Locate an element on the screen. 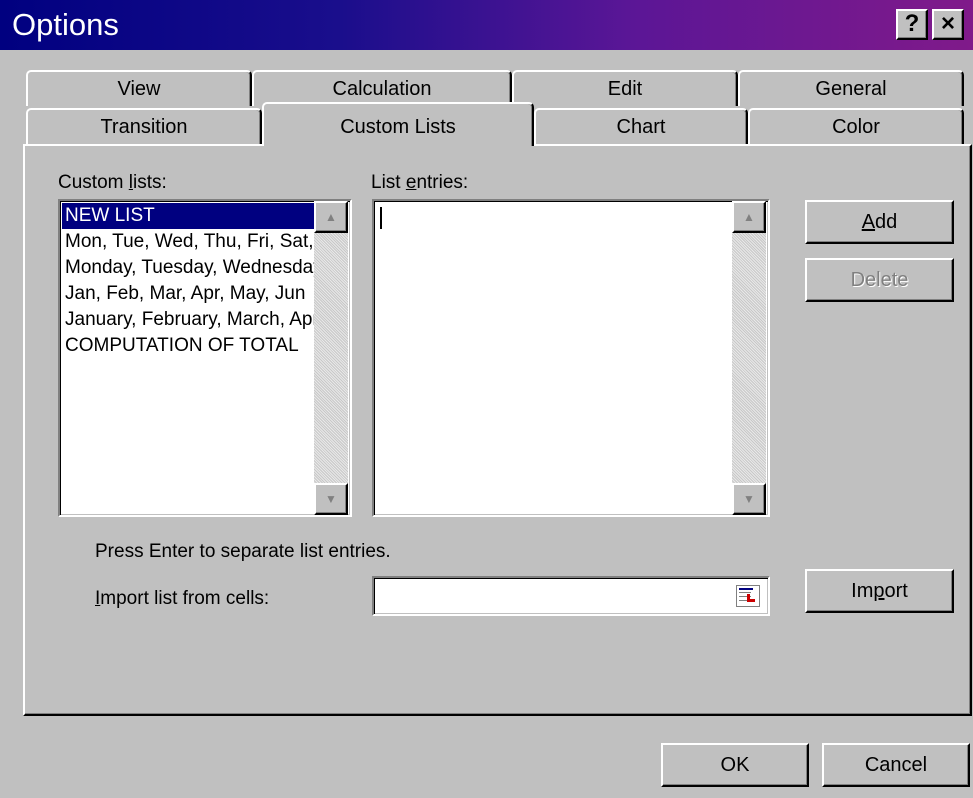  list-entries-label: List entries: is located at coordinates (420, 182).